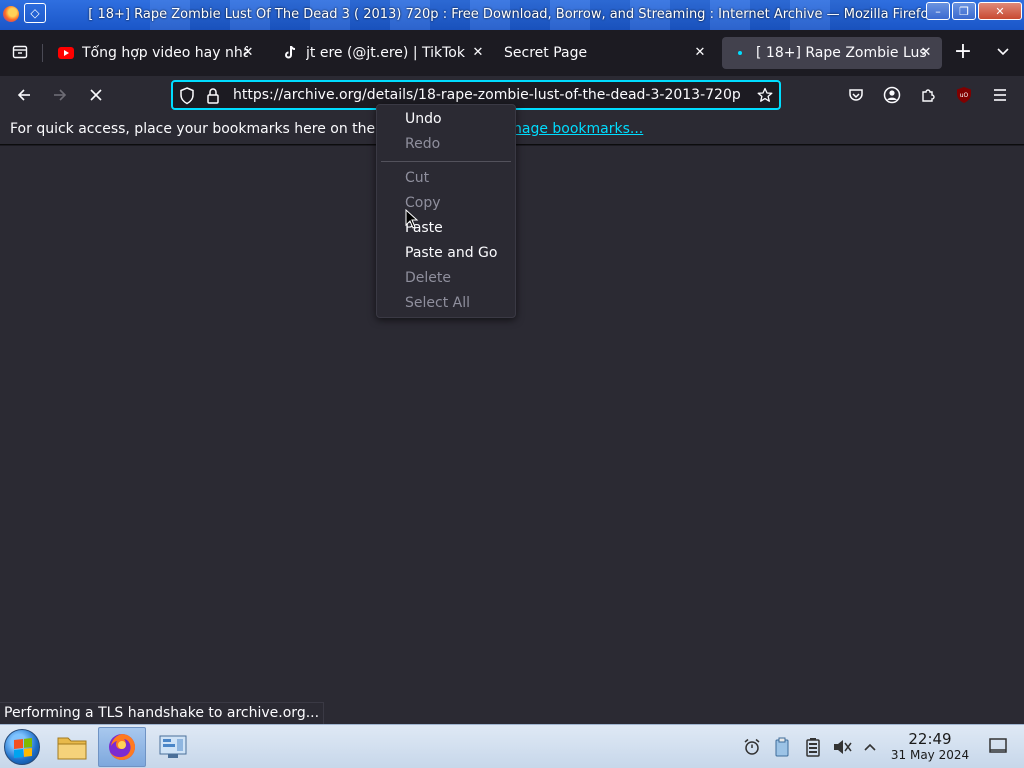 Image resolution: width=1024 pixels, height=768 pixels. What do you see at coordinates (930, 739) in the screenshot?
I see `clock-time: 22:49` at bounding box center [930, 739].